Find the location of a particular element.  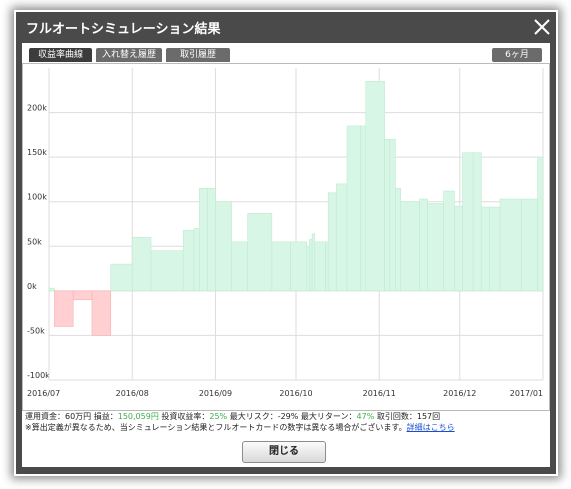

max-risk-text: 最大リスク：-29% is located at coordinates (264, 416).